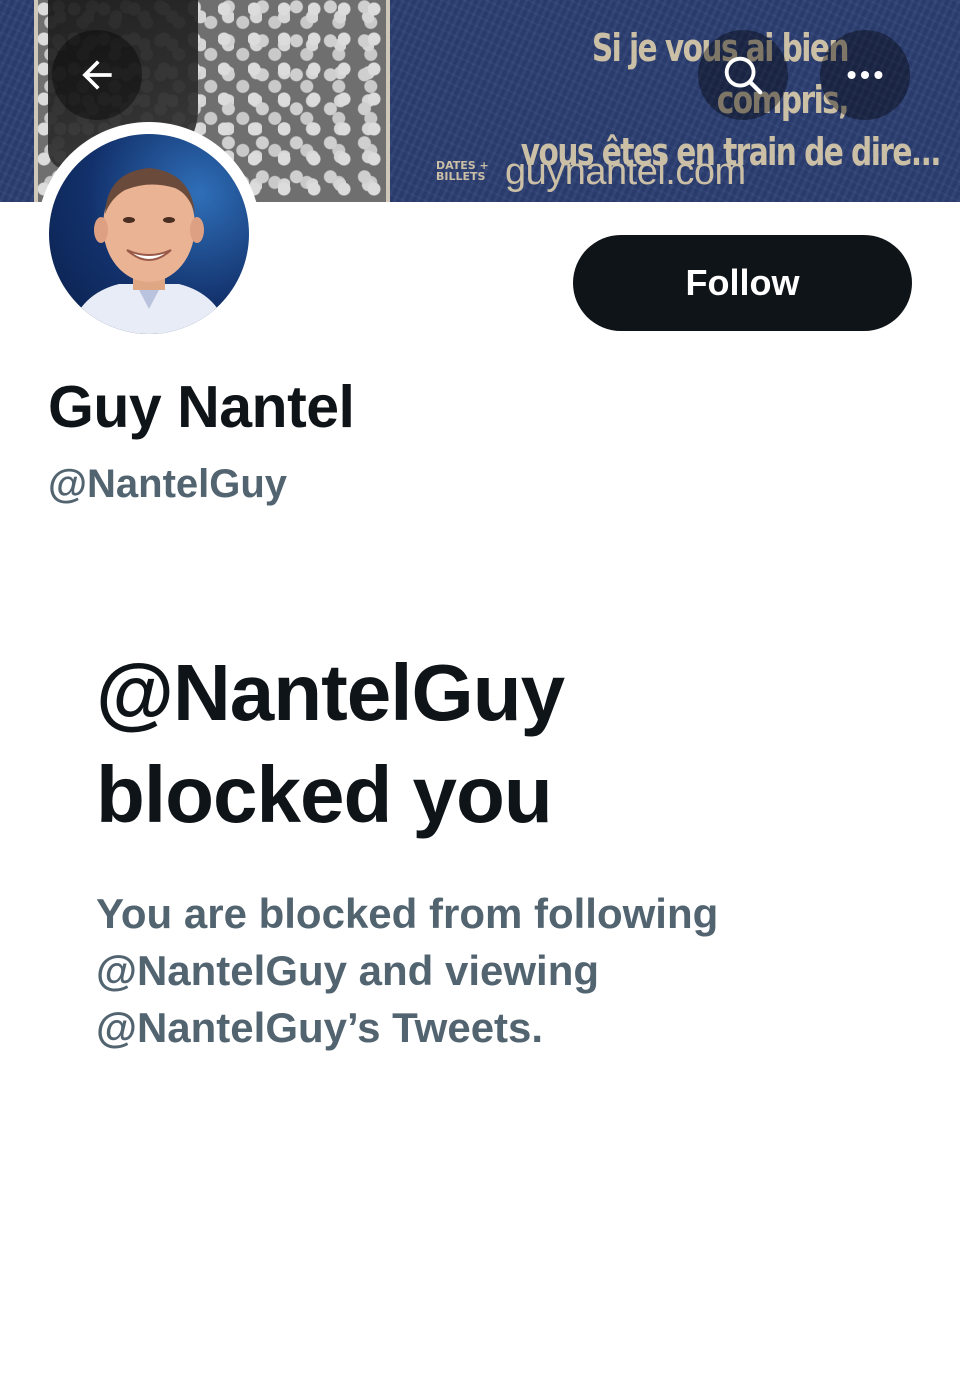 The image size is (960, 1398). What do you see at coordinates (201, 407) in the screenshot?
I see `profile-display-name: Guy Nantel` at bounding box center [201, 407].